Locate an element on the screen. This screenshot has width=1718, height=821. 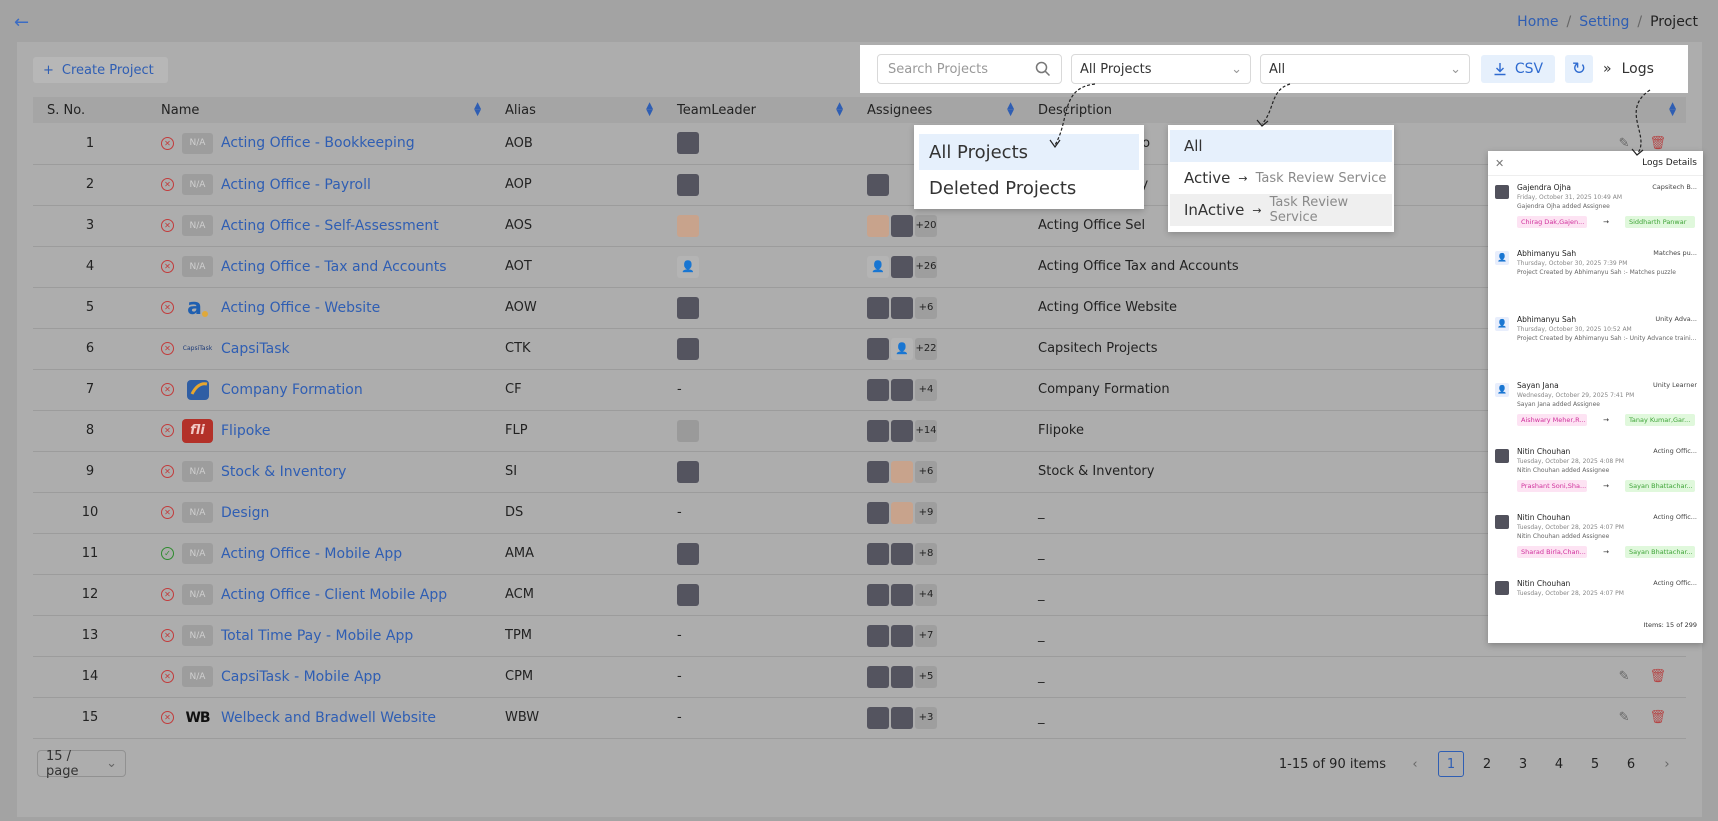
col-name: Name ▲ ▼ is located at coordinates (319, 110).